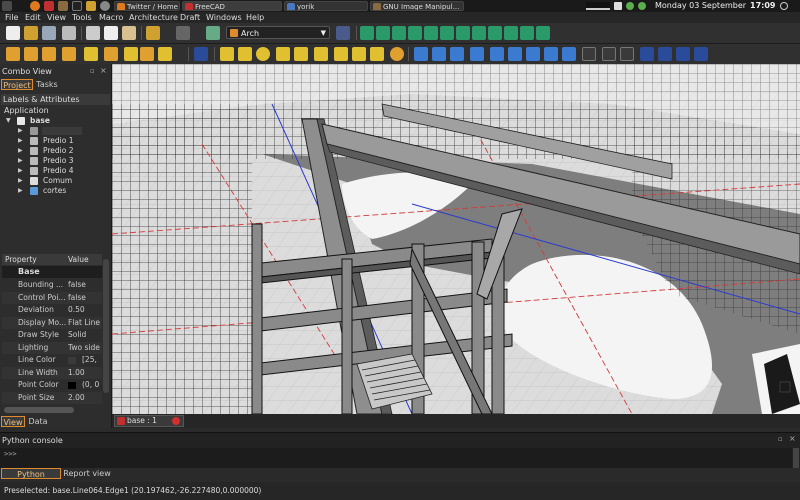 The image size is (800, 500). I want to click on new-file-icon, so click(13, 33).